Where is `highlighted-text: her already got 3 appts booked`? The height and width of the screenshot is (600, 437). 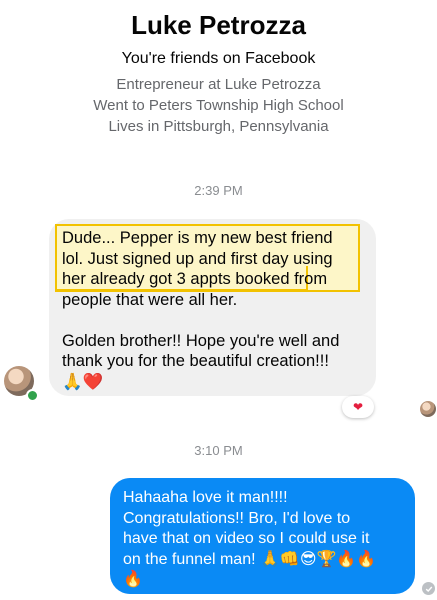 highlighted-text: her already got 3 appts booked is located at coordinates (176, 279).